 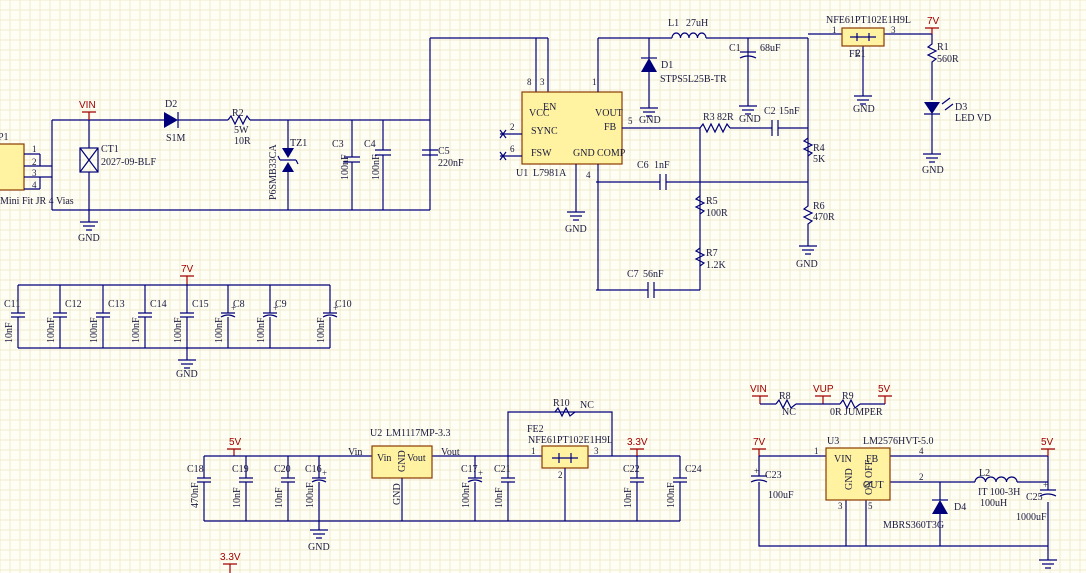 What do you see at coordinates (451, 163) in the screenshot?
I see `c5-value: 220nF` at bounding box center [451, 163].